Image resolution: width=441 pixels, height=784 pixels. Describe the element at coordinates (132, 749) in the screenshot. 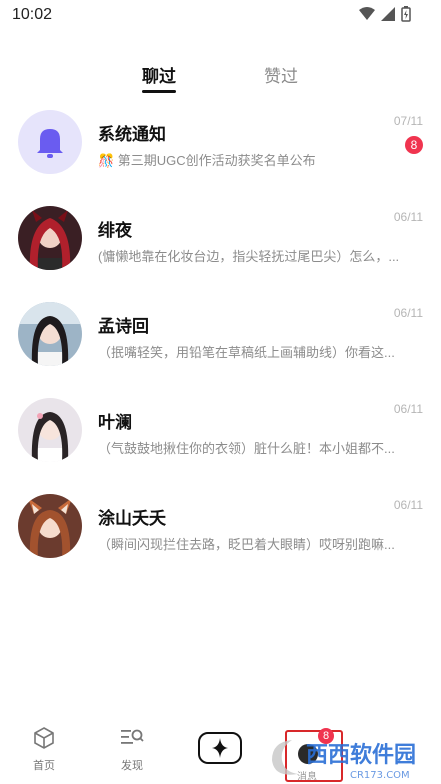

I see `nav-discover: 发现` at that location.